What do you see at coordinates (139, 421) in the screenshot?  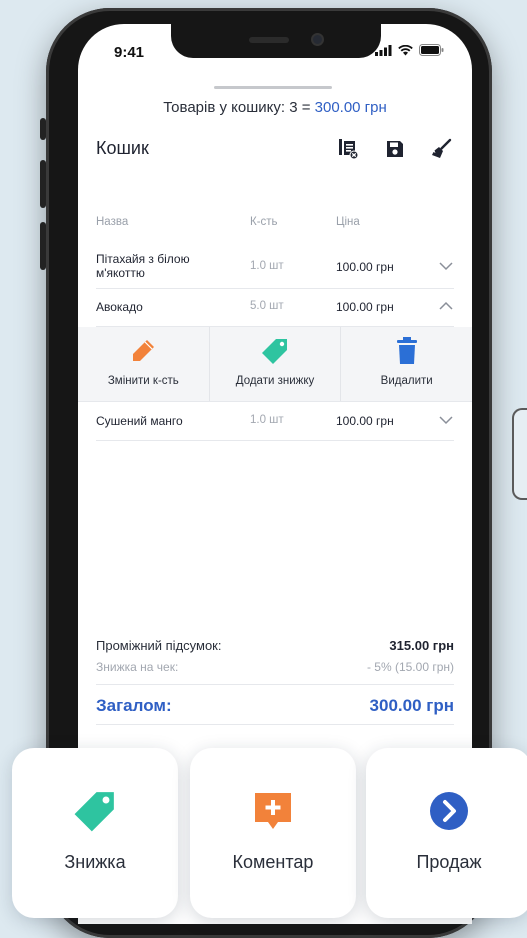 I see `row-name: Сушений манго` at bounding box center [139, 421].